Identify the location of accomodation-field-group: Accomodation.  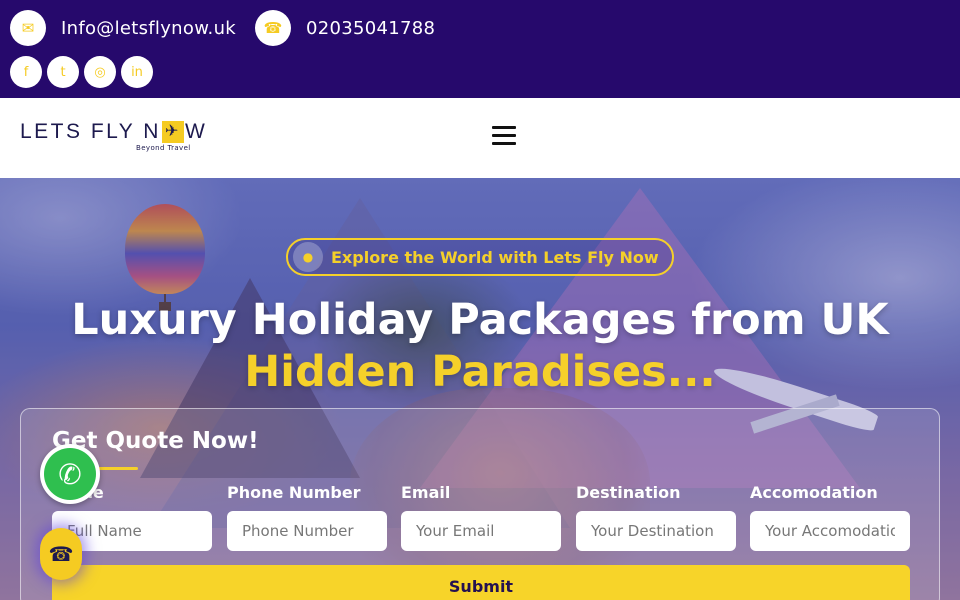
(830, 517).